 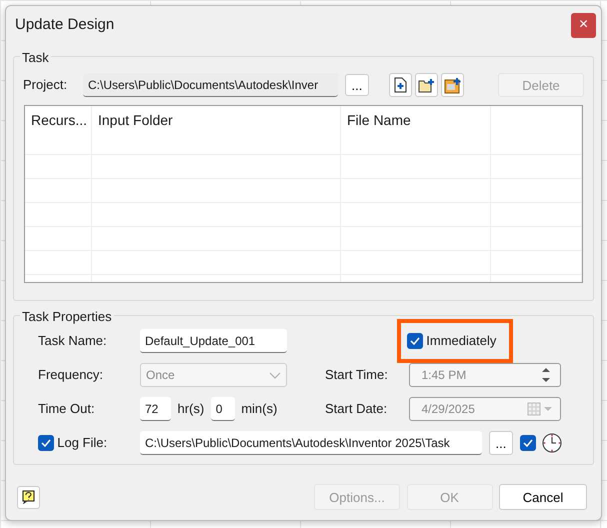 I want to click on add-image-icon, so click(x=453, y=85).